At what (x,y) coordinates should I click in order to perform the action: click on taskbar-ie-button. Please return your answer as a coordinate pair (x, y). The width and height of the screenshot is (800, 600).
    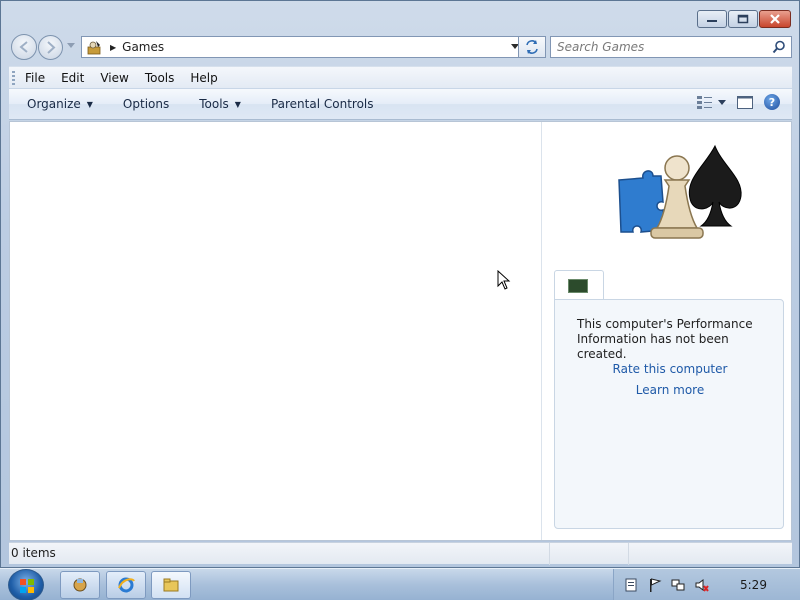
    Looking at the image, I should click on (126, 585).